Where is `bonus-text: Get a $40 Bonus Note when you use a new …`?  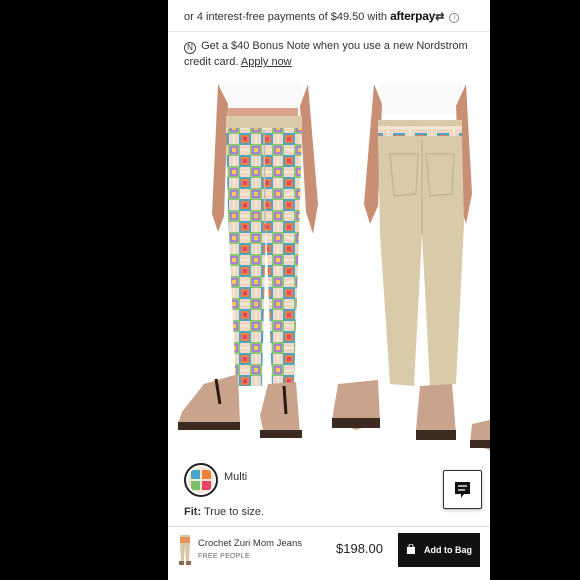 bonus-text: Get a $40 Bonus Note when you use a new … is located at coordinates (326, 54).